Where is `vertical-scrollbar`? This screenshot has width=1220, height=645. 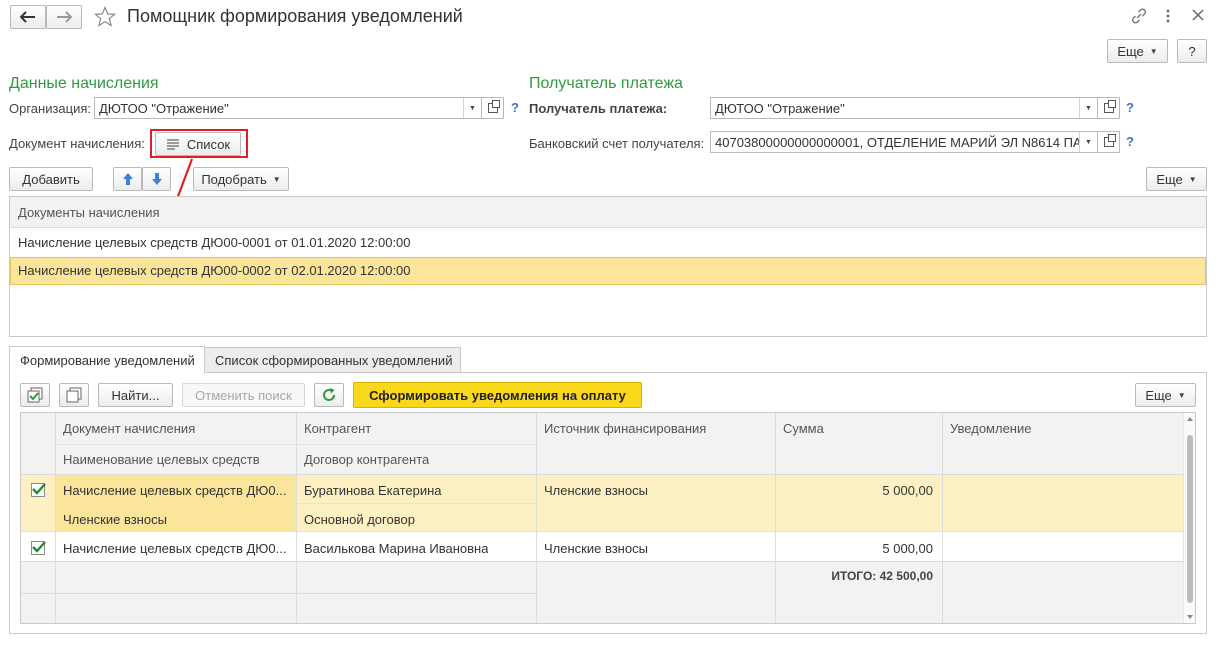 vertical-scrollbar is located at coordinates (1189, 518).